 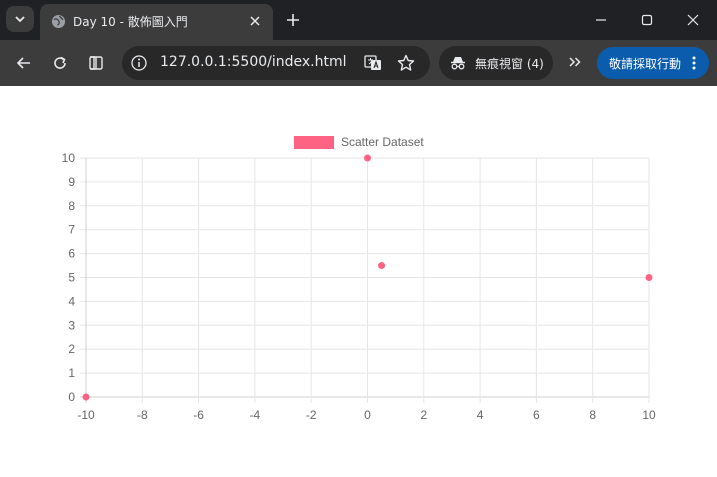 I want to click on kebab-menu-icon, so click(x=694, y=63).